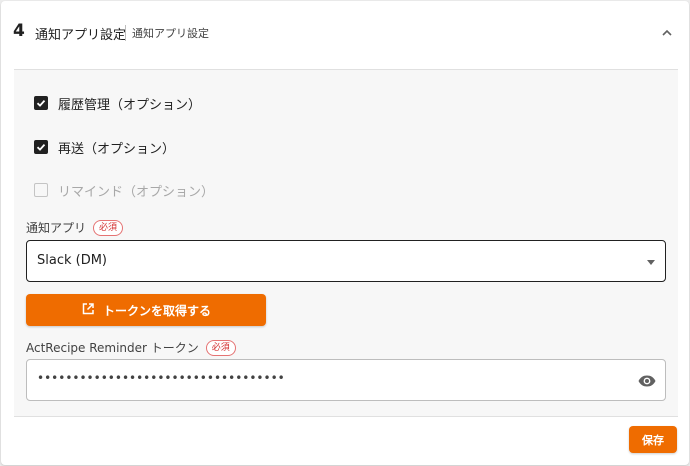 Image resolution: width=690 pixels, height=466 pixels. I want to click on notify-app-label: 通知アプリ 必須, so click(75, 227).